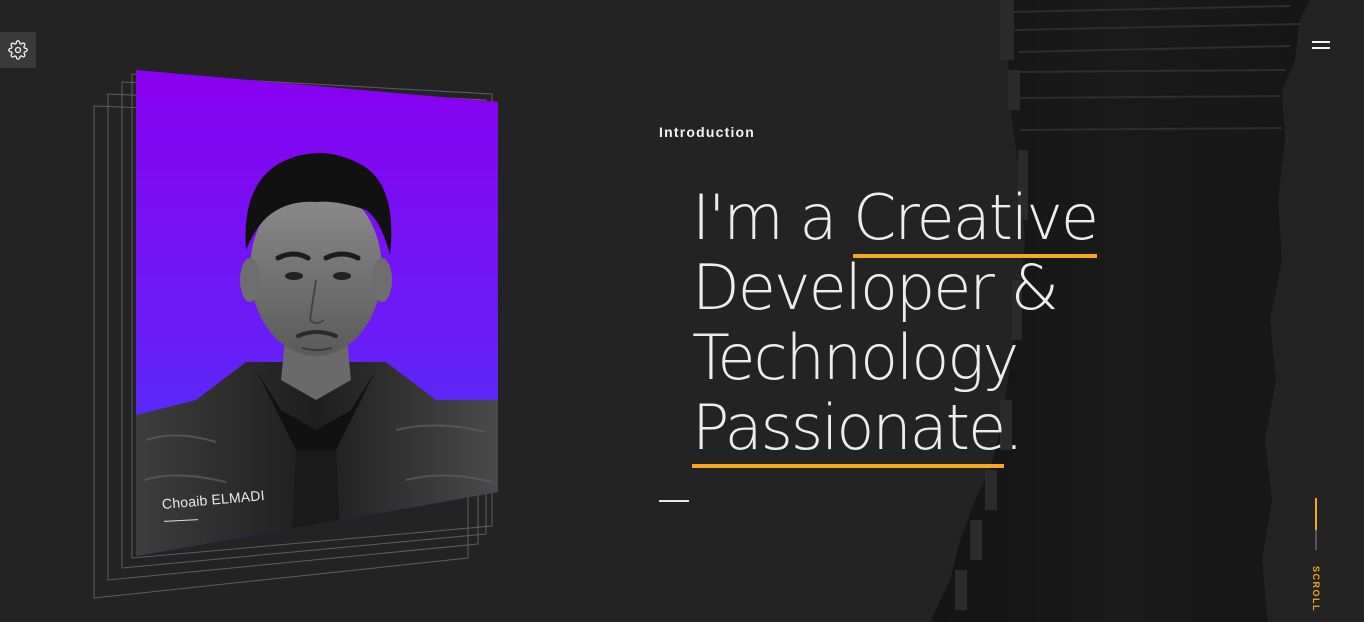 This screenshot has height=622, width=1364. Describe the element at coordinates (1321, 45) in the screenshot. I see `menu-button` at that location.